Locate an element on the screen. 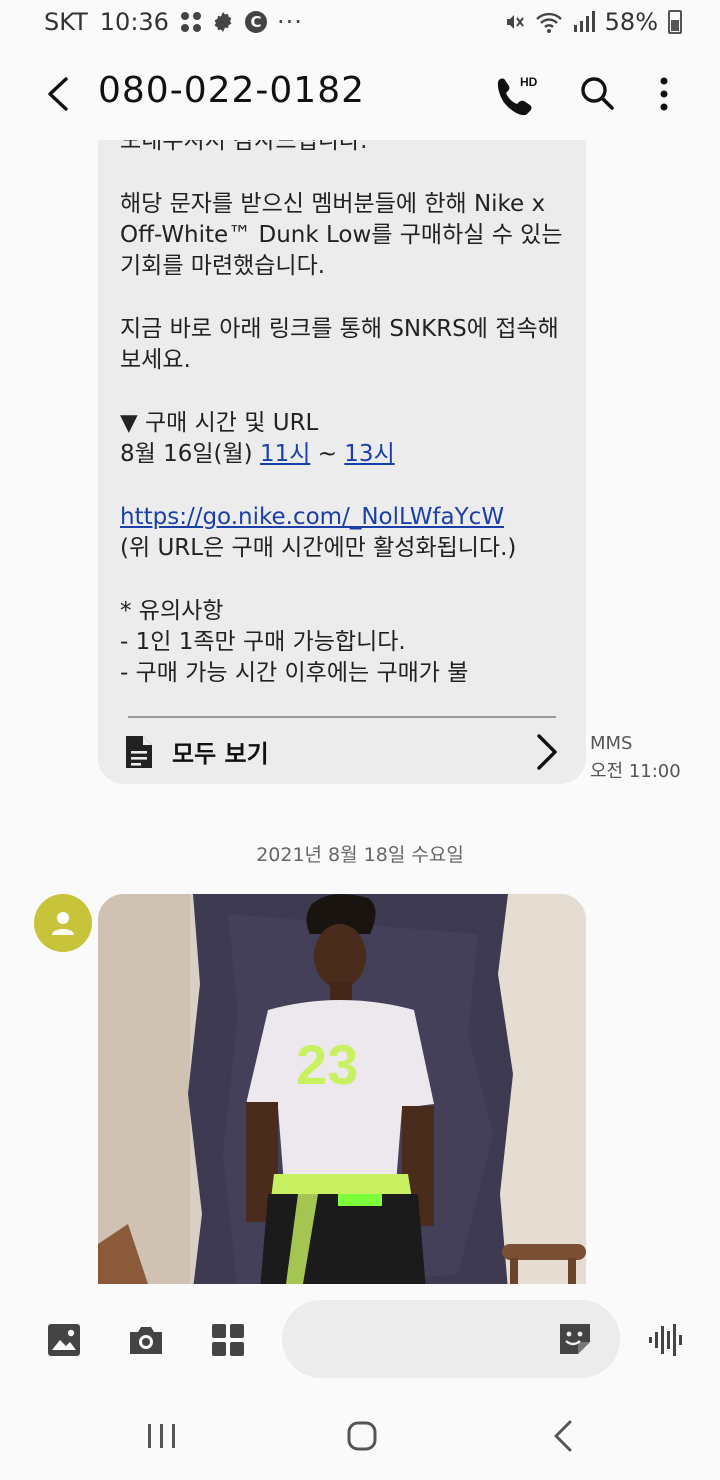 The image size is (720, 1480). compose-bar is located at coordinates (360, 1340).